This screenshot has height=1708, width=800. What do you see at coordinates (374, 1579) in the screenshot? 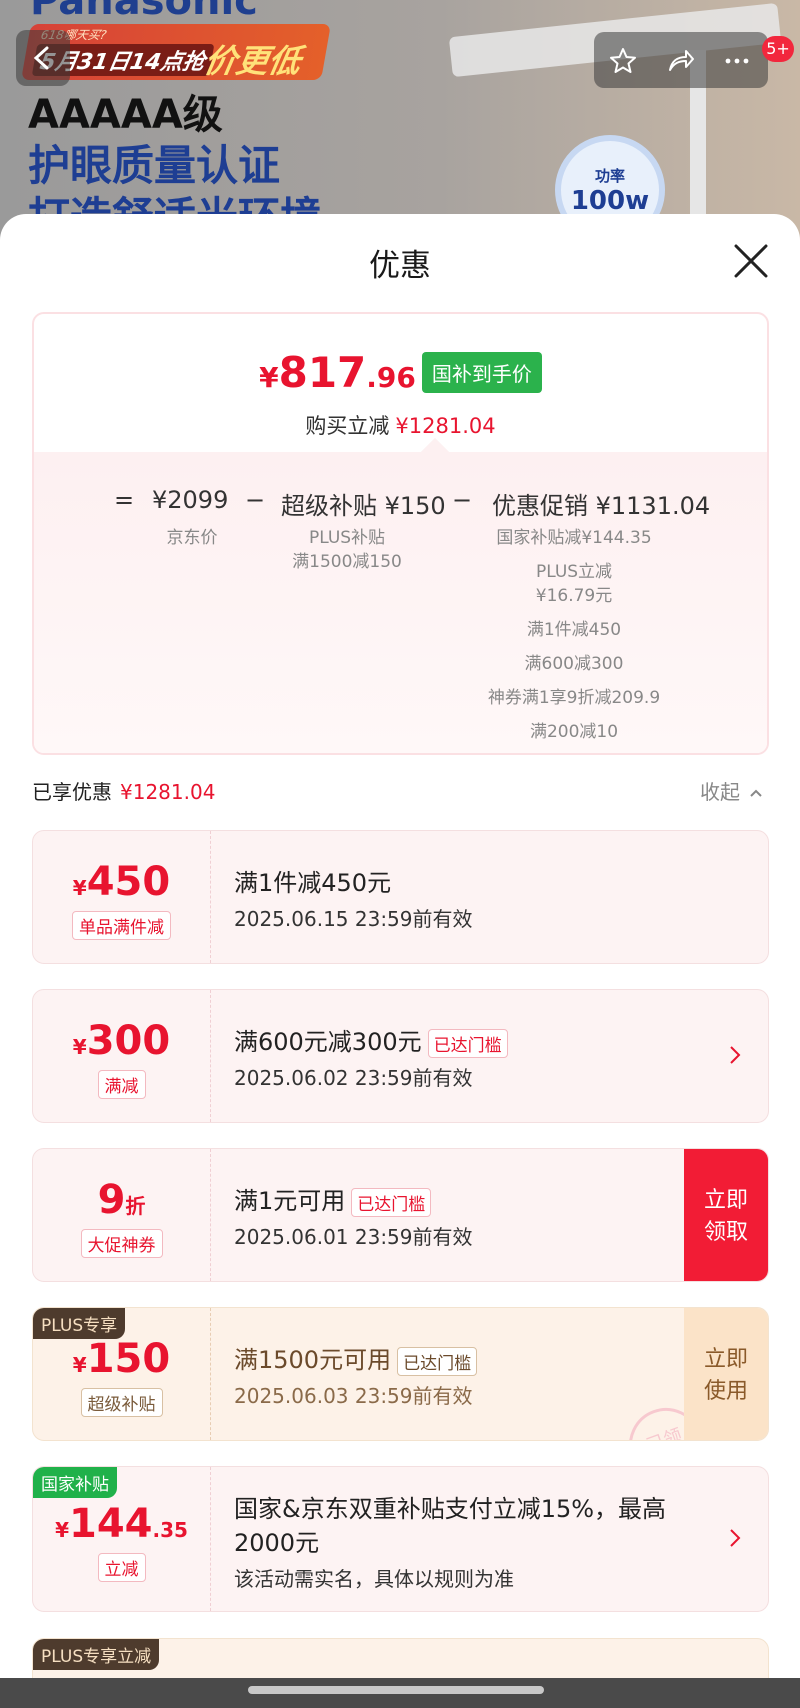
I see `coupon-note: 该活动需实名，具体以规则为准` at bounding box center [374, 1579].